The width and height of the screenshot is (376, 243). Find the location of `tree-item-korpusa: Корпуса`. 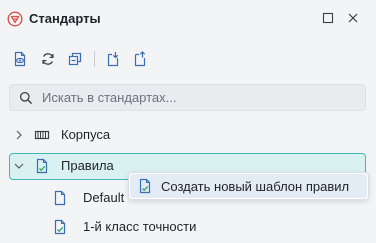

tree-item-korpusa: Корпуса is located at coordinates (187, 135).